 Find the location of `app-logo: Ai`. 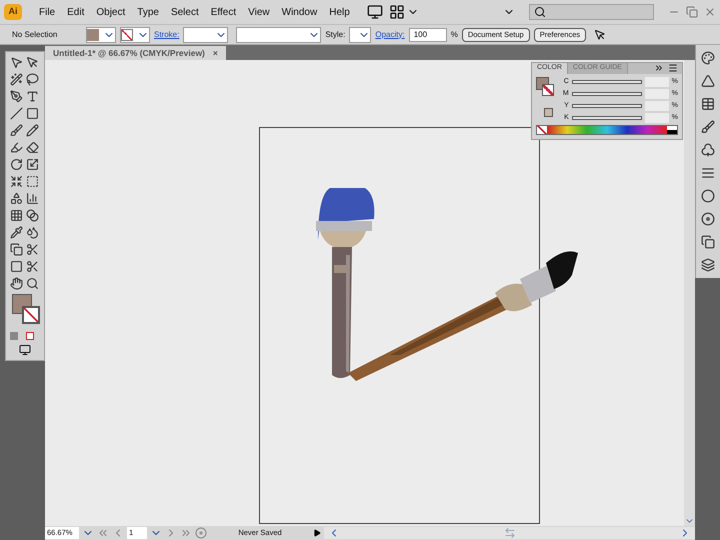

app-logo: Ai is located at coordinates (13, 12).